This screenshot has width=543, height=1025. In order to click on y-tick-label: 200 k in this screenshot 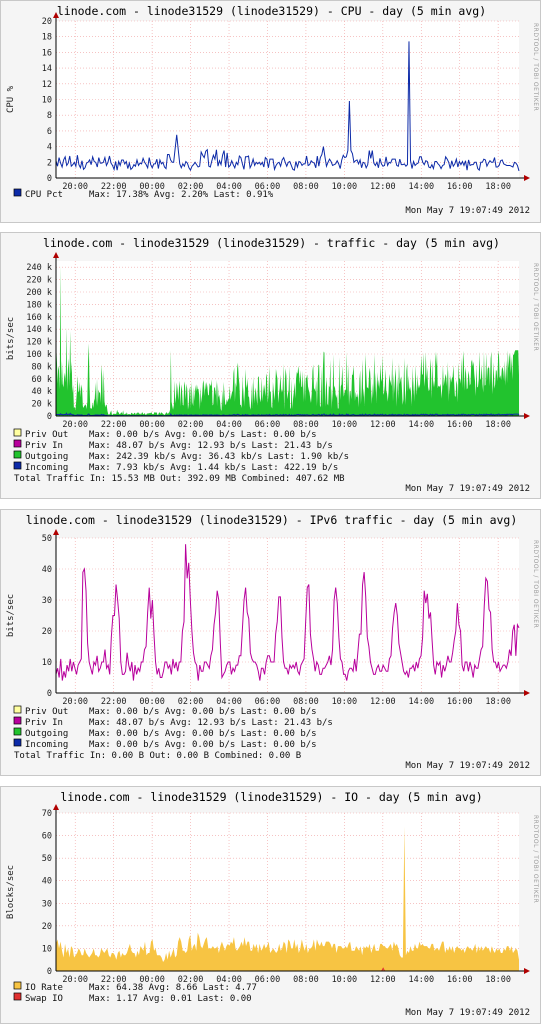, I will do `click(39, 293)`.